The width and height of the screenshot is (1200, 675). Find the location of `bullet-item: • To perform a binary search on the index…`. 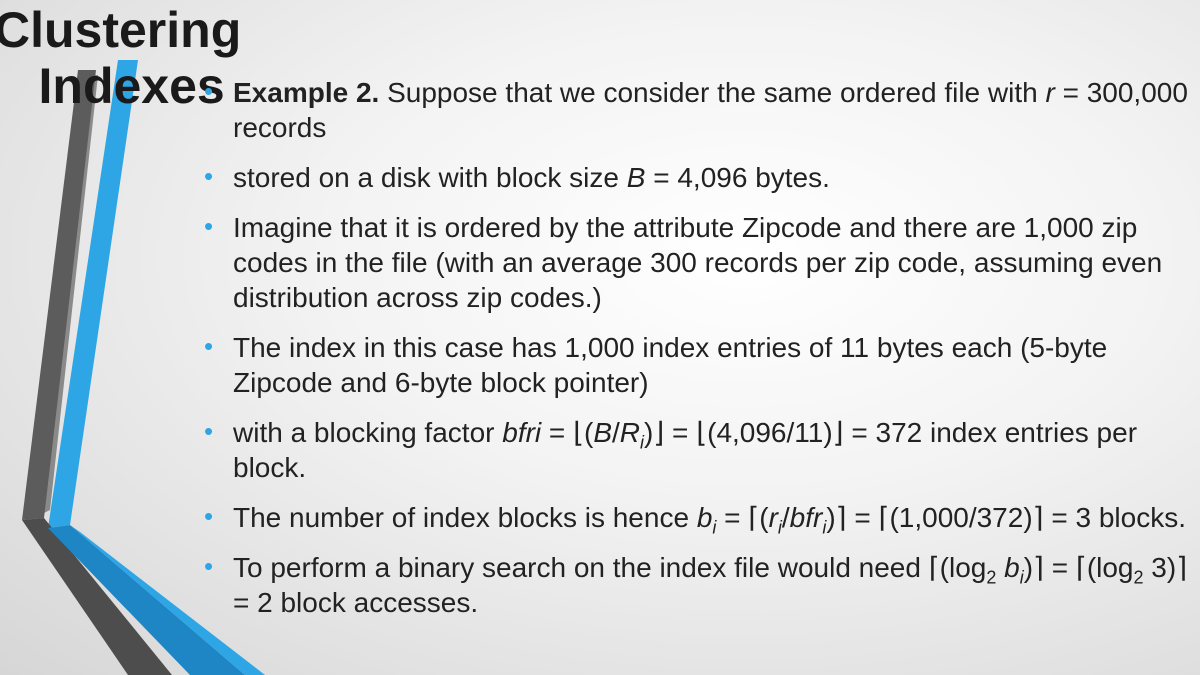

bullet-item: • To perform a binary search on the index… is located at coordinates (695, 585).